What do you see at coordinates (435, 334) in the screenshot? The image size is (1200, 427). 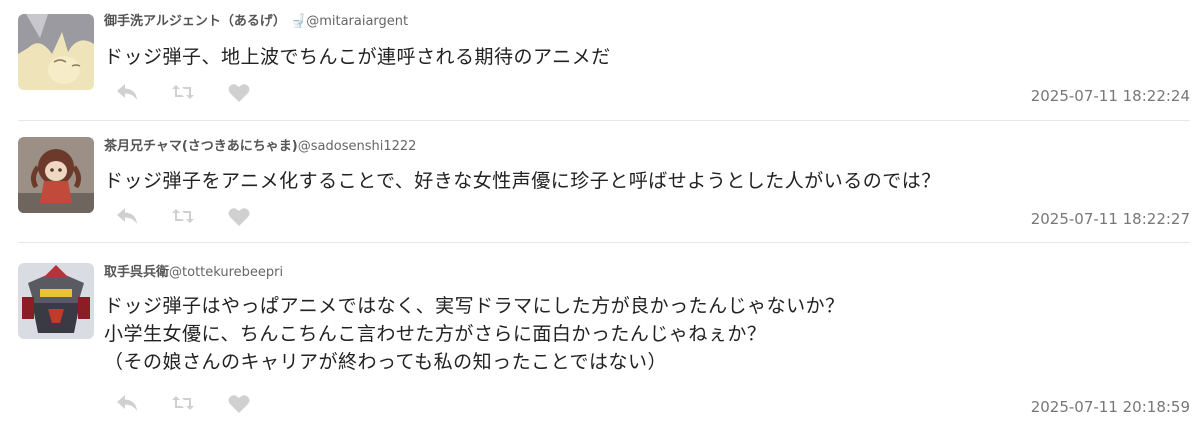 I see `tweet-text-line: 小学生女優に、ちんこちんこ言わせた方がさらに面白かったんじゃねぇか？` at bounding box center [435, 334].